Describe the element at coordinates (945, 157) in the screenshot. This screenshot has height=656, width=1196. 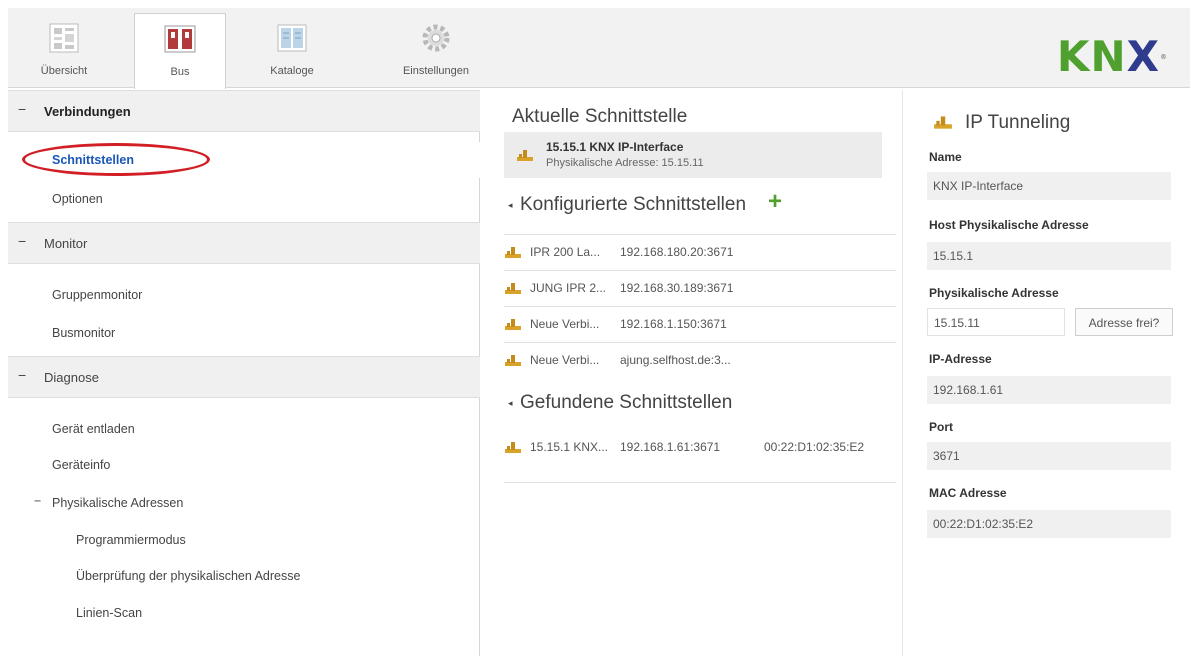
I see `name-label: Name` at that location.